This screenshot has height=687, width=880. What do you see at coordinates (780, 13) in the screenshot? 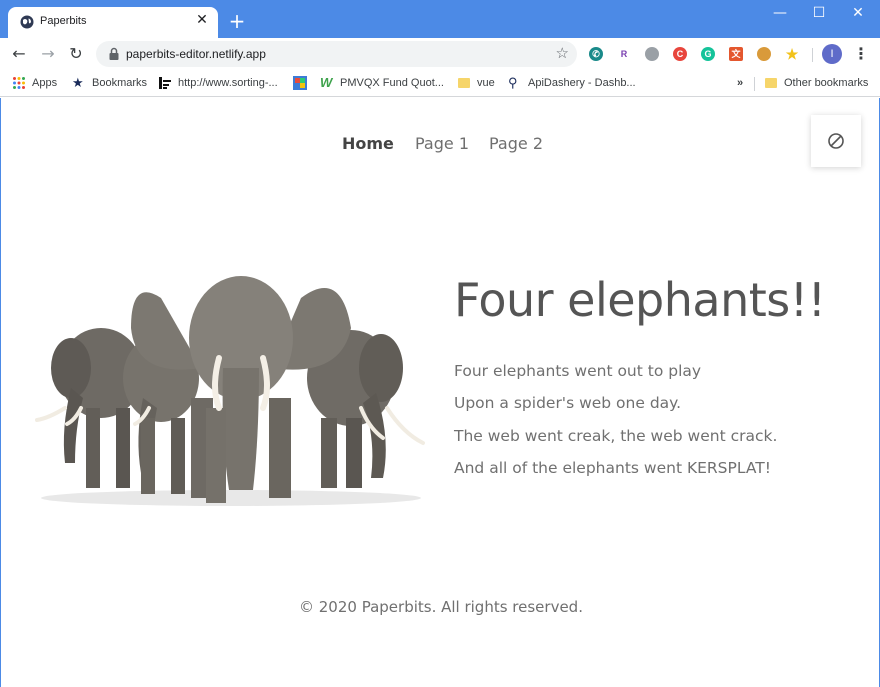
I see `minimize-icon: —` at bounding box center [780, 13].